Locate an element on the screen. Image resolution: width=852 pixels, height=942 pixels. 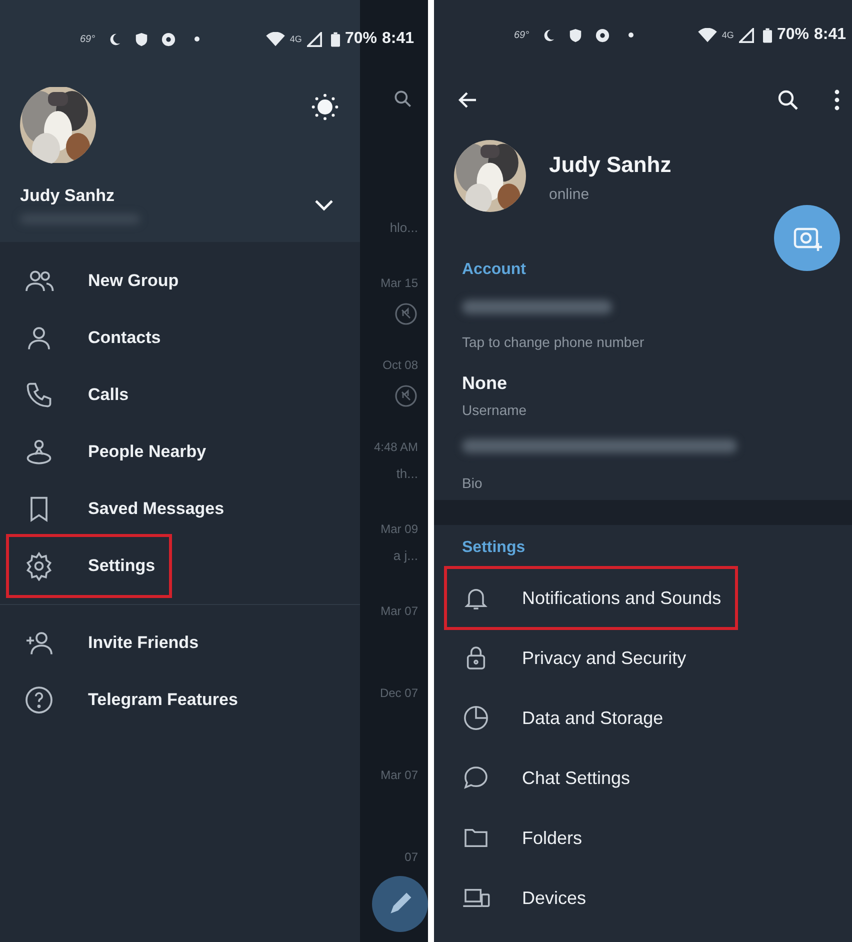
clock-icon is located at coordinates (476, 718).